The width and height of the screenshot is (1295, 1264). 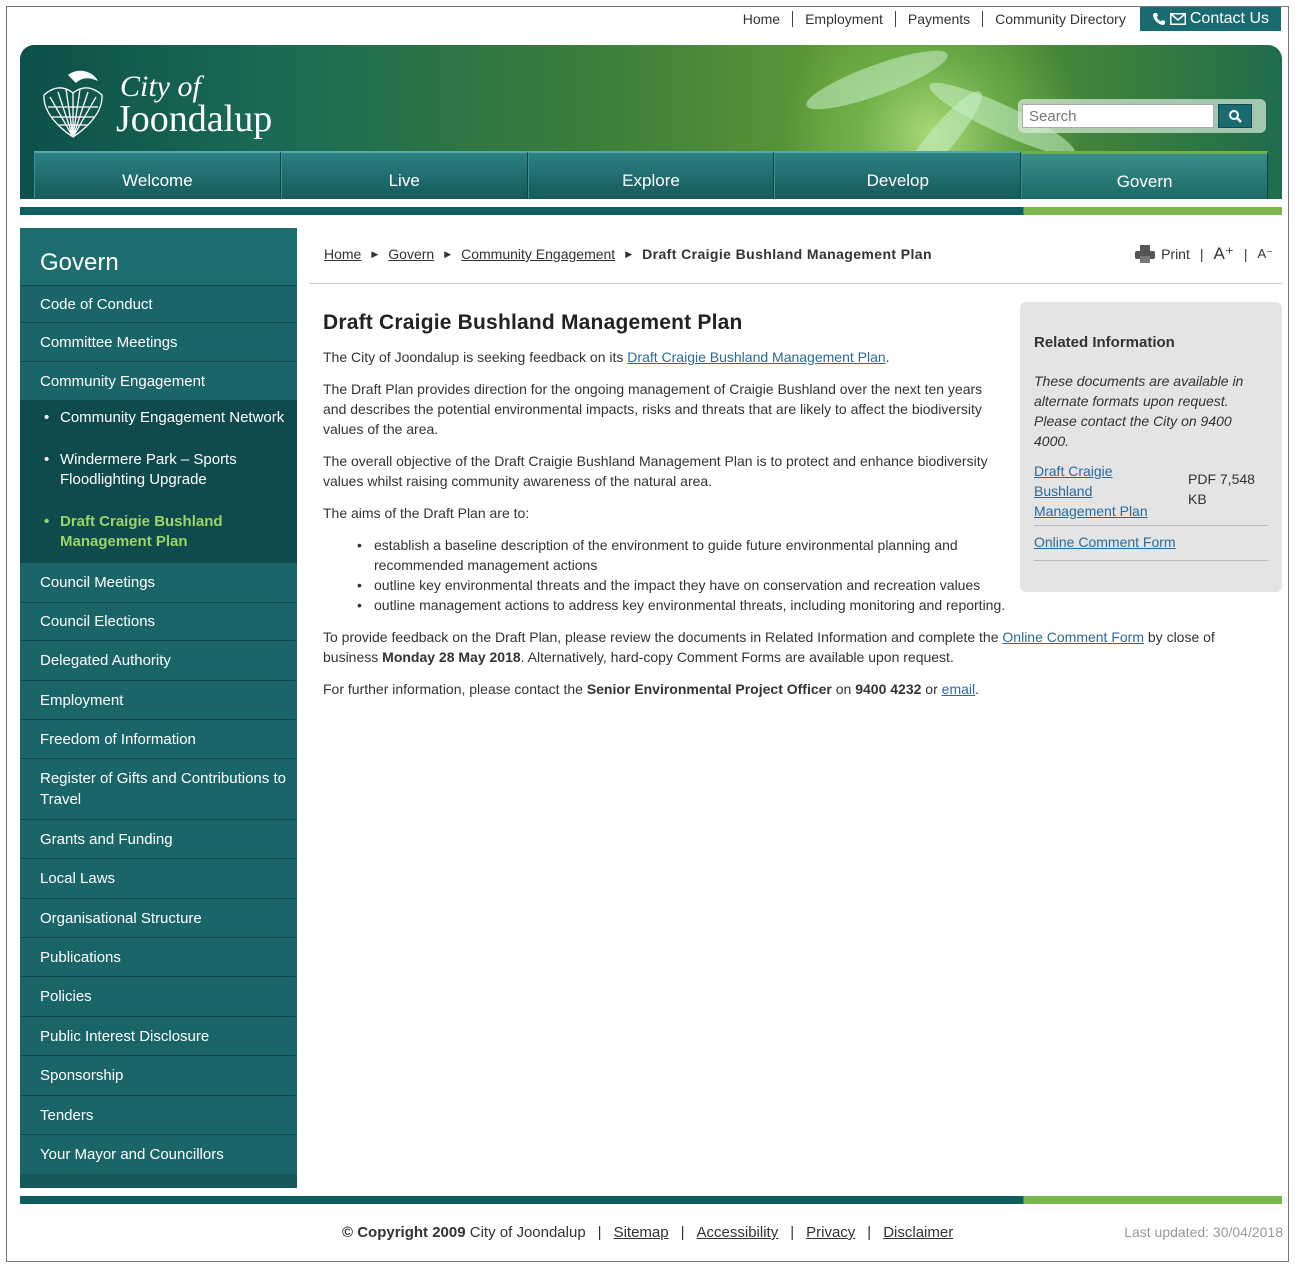 What do you see at coordinates (158, 878) in the screenshot?
I see `sidebar-item-local-laws: Local Laws` at bounding box center [158, 878].